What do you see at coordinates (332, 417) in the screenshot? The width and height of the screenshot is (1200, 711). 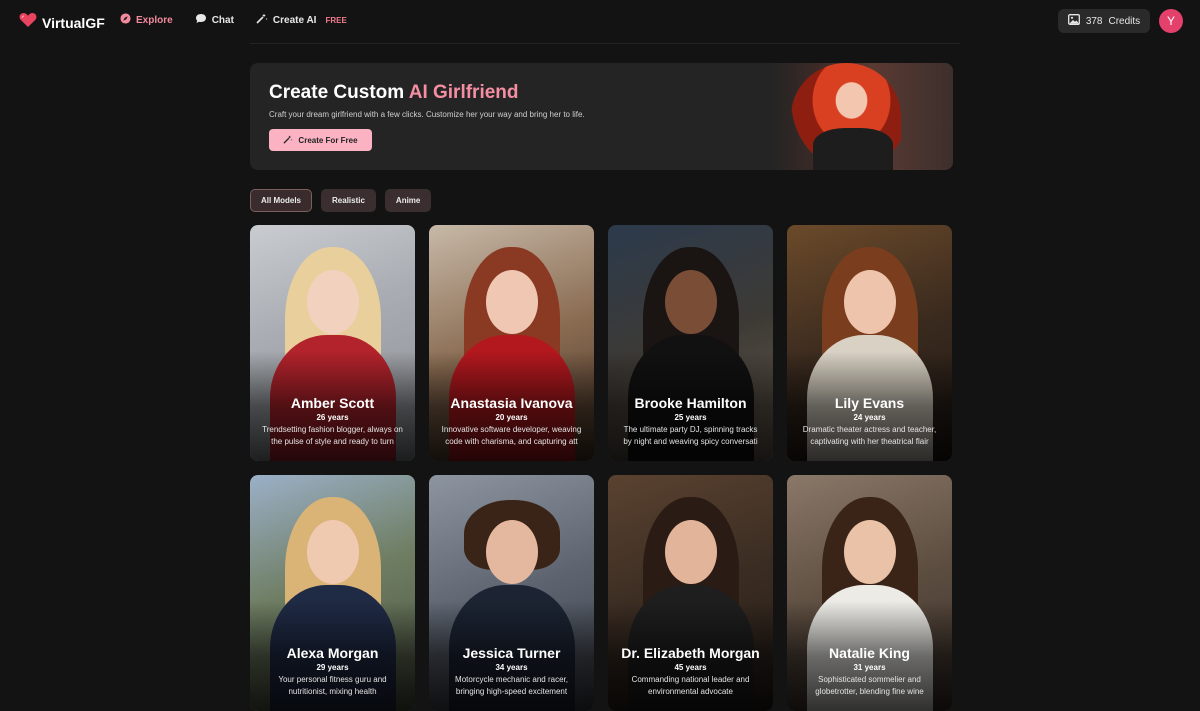 I see `model-age: 26 years` at bounding box center [332, 417].